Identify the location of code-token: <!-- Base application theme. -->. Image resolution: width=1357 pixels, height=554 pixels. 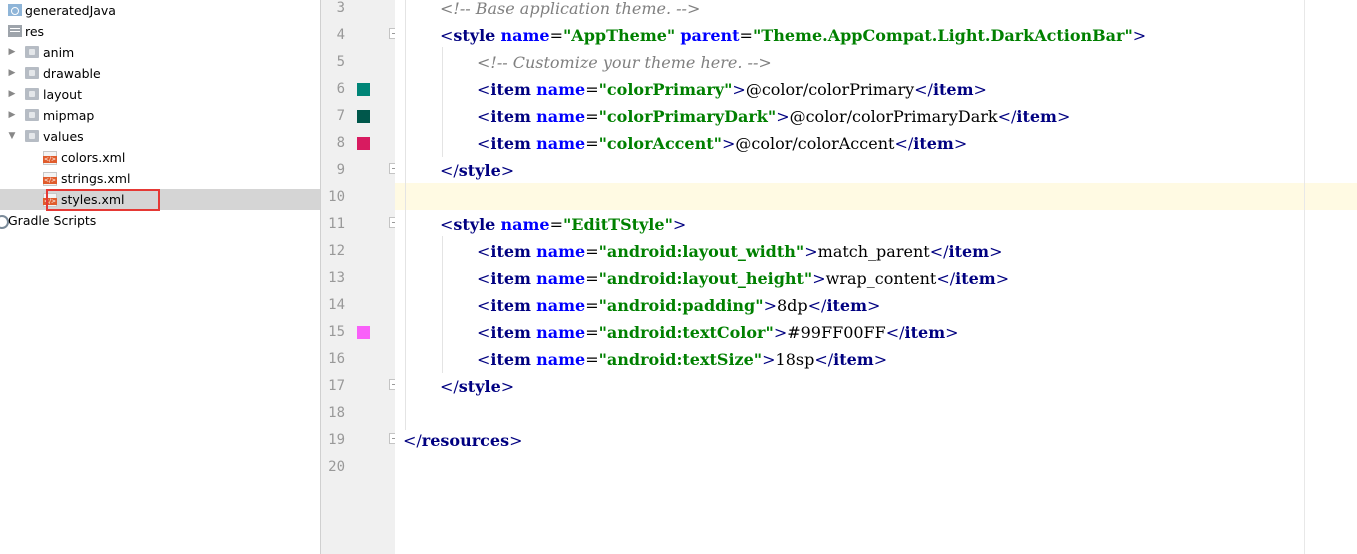
(570, 9).